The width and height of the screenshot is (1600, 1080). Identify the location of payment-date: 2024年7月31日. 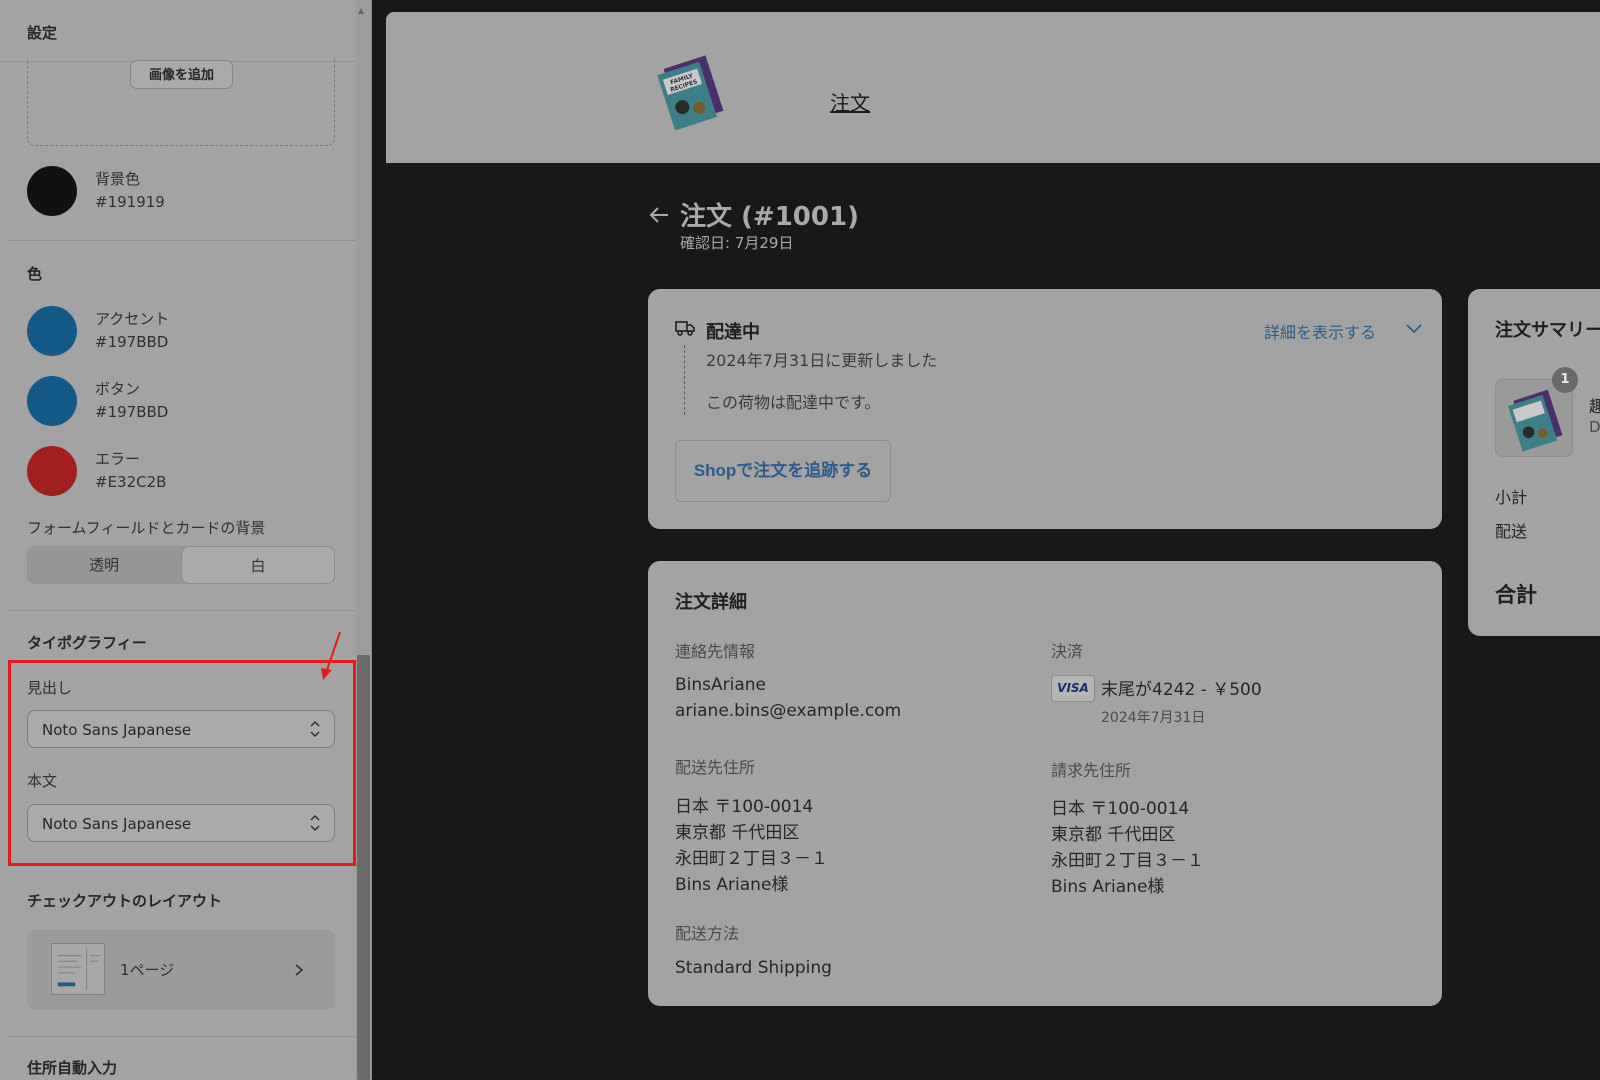
(1153, 718).